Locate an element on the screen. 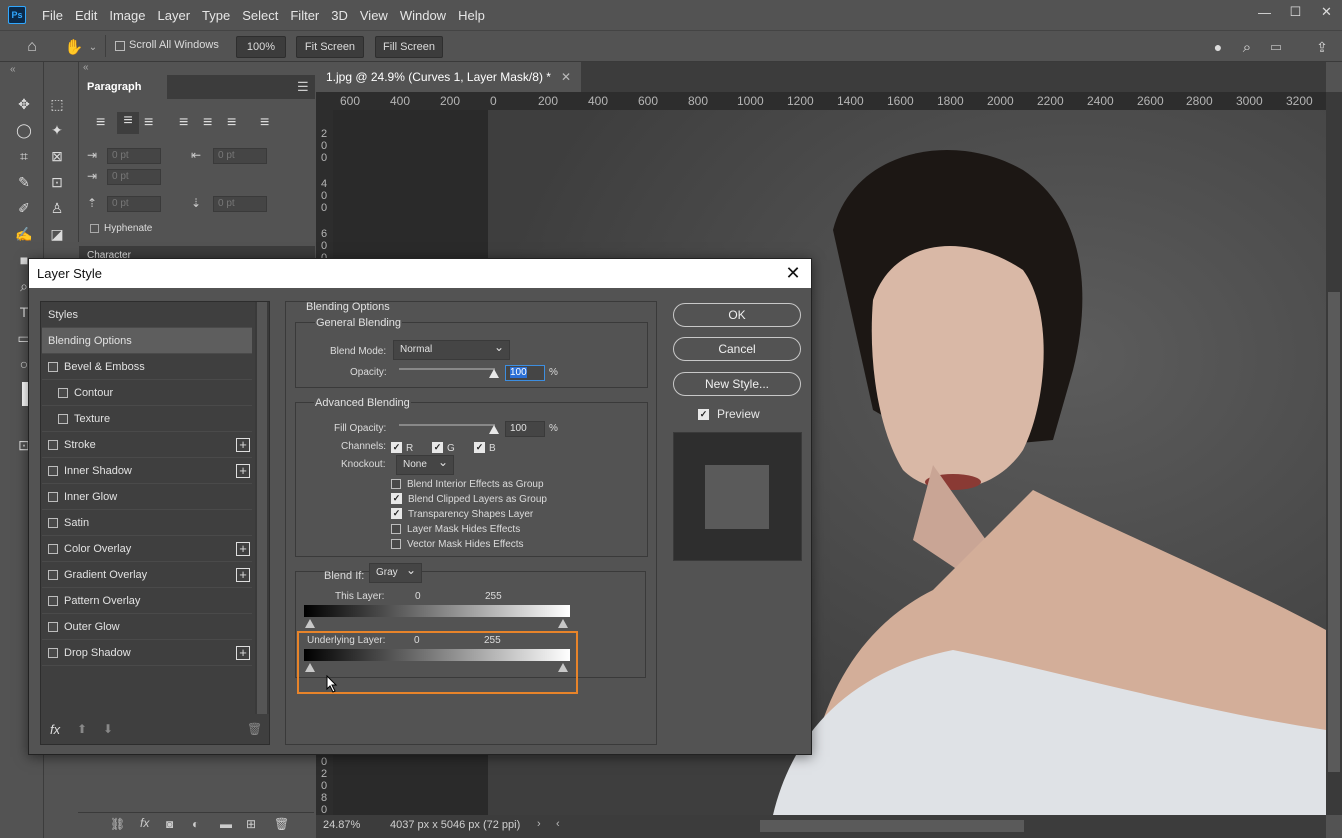 The image size is (1342, 838). blend-if-select: Gray is located at coordinates (395, 572).